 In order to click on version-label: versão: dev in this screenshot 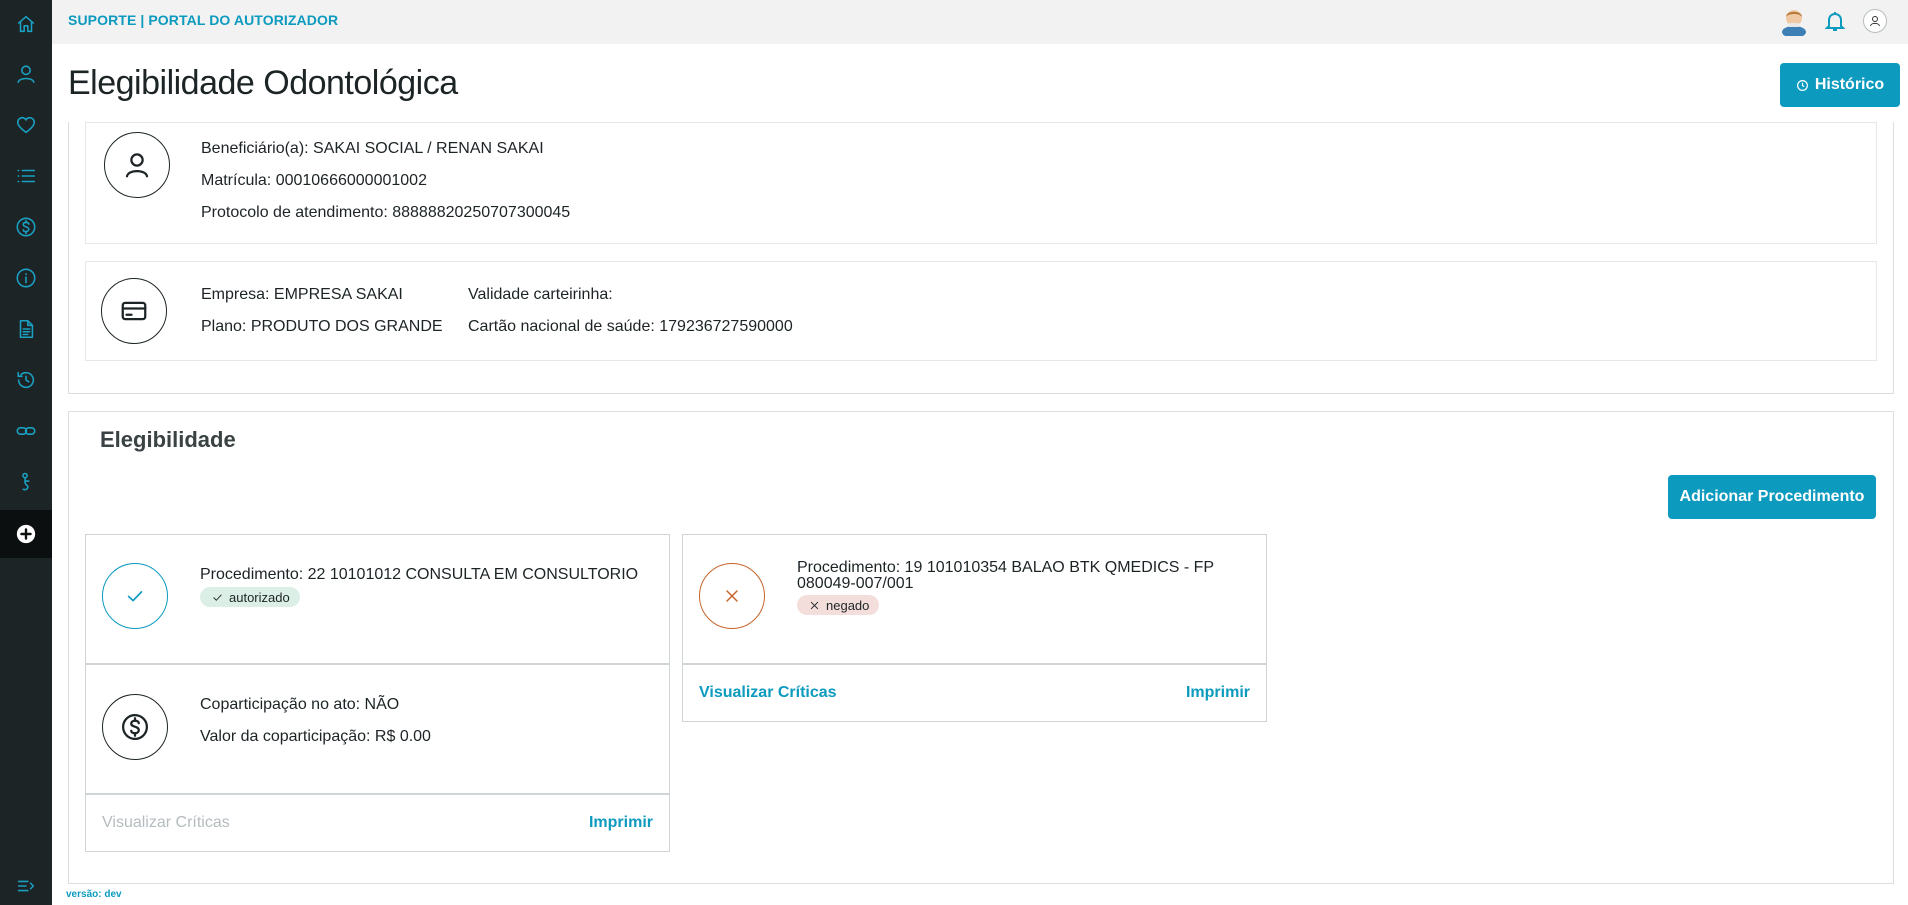, I will do `click(94, 894)`.